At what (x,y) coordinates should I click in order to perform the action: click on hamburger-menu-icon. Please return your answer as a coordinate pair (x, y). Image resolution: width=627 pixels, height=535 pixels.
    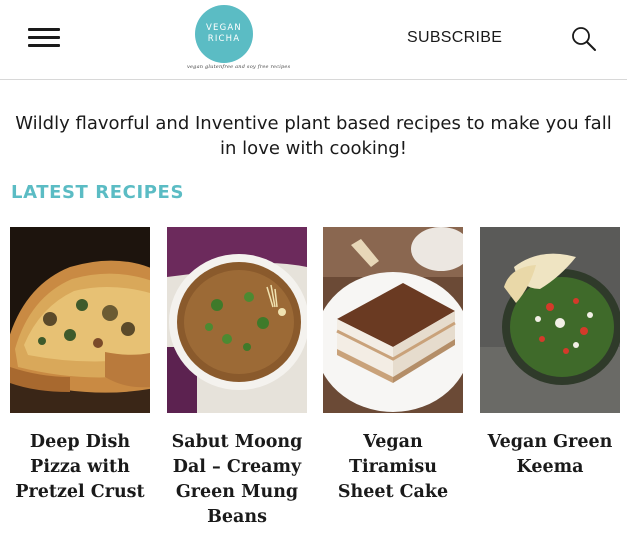
    Looking at the image, I should click on (45, 38).